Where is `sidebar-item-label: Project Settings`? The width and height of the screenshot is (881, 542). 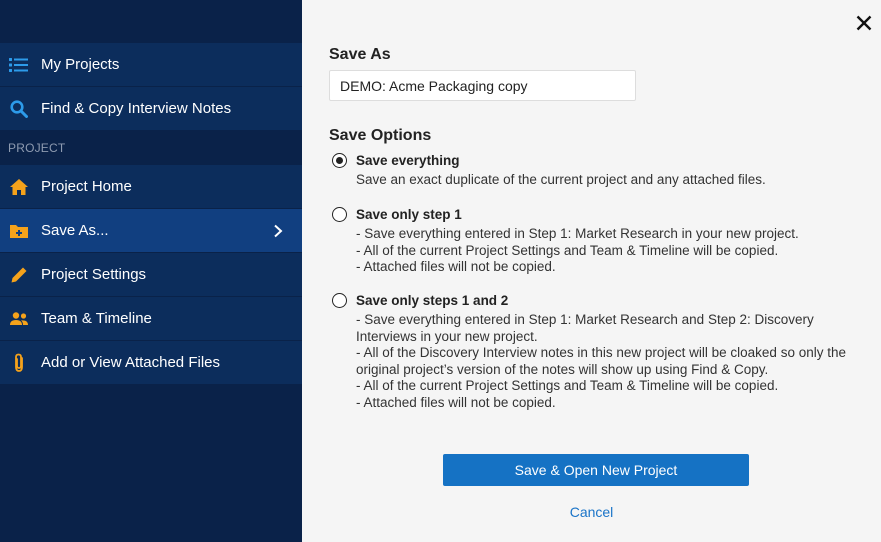
sidebar-item-label: Project Settings is located at coordinates (94, 274).